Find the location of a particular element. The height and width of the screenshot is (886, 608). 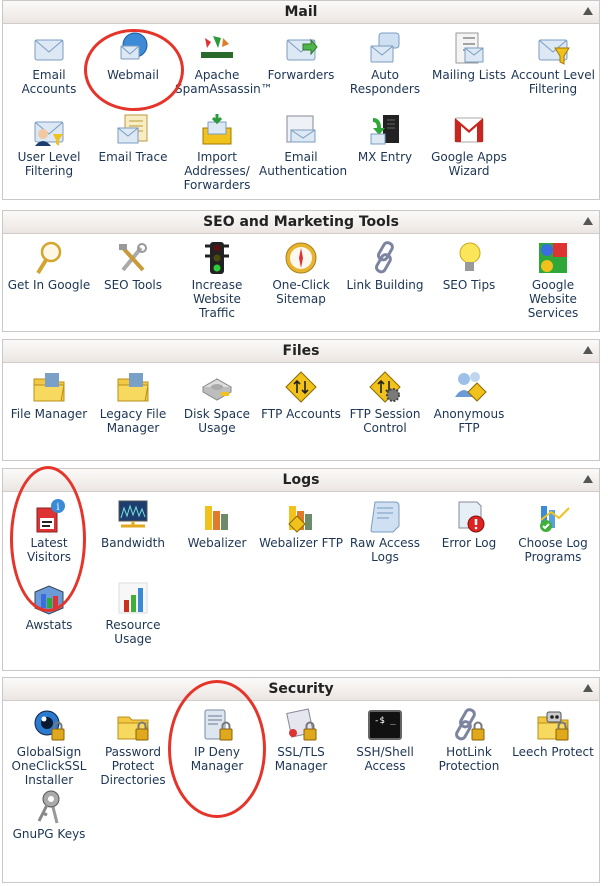

item-apache-spamassassin: Apache SpamAssassin™ is located at coordinates (224, 63).